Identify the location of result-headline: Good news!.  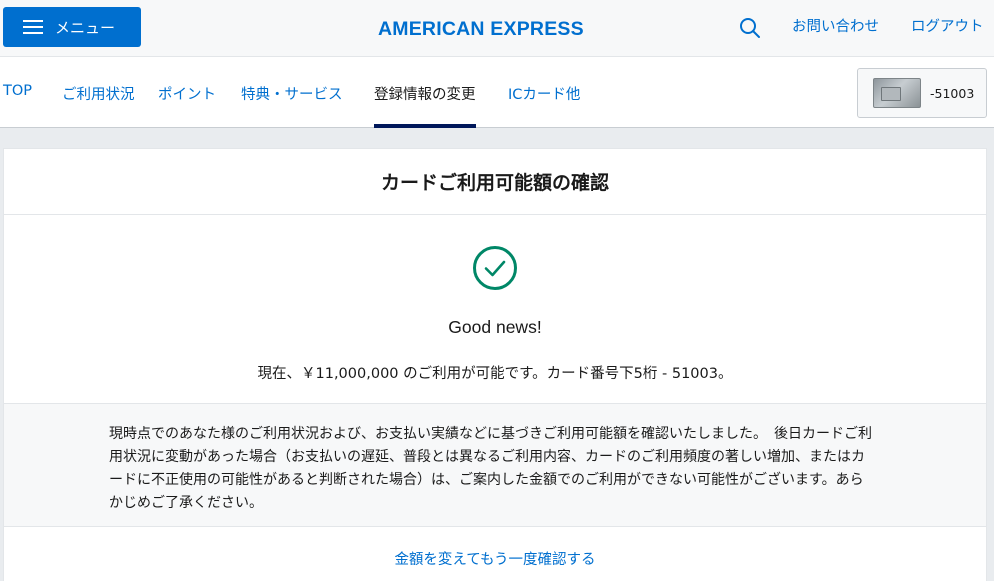
(495, 327).